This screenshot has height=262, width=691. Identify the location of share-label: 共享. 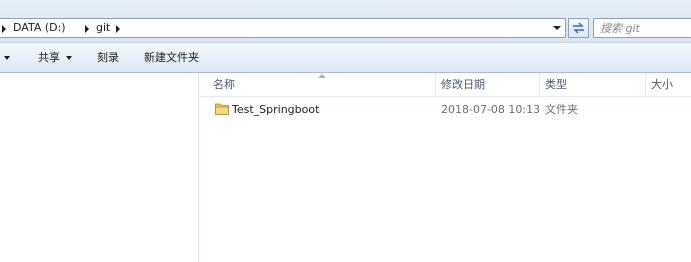
(49, 57).